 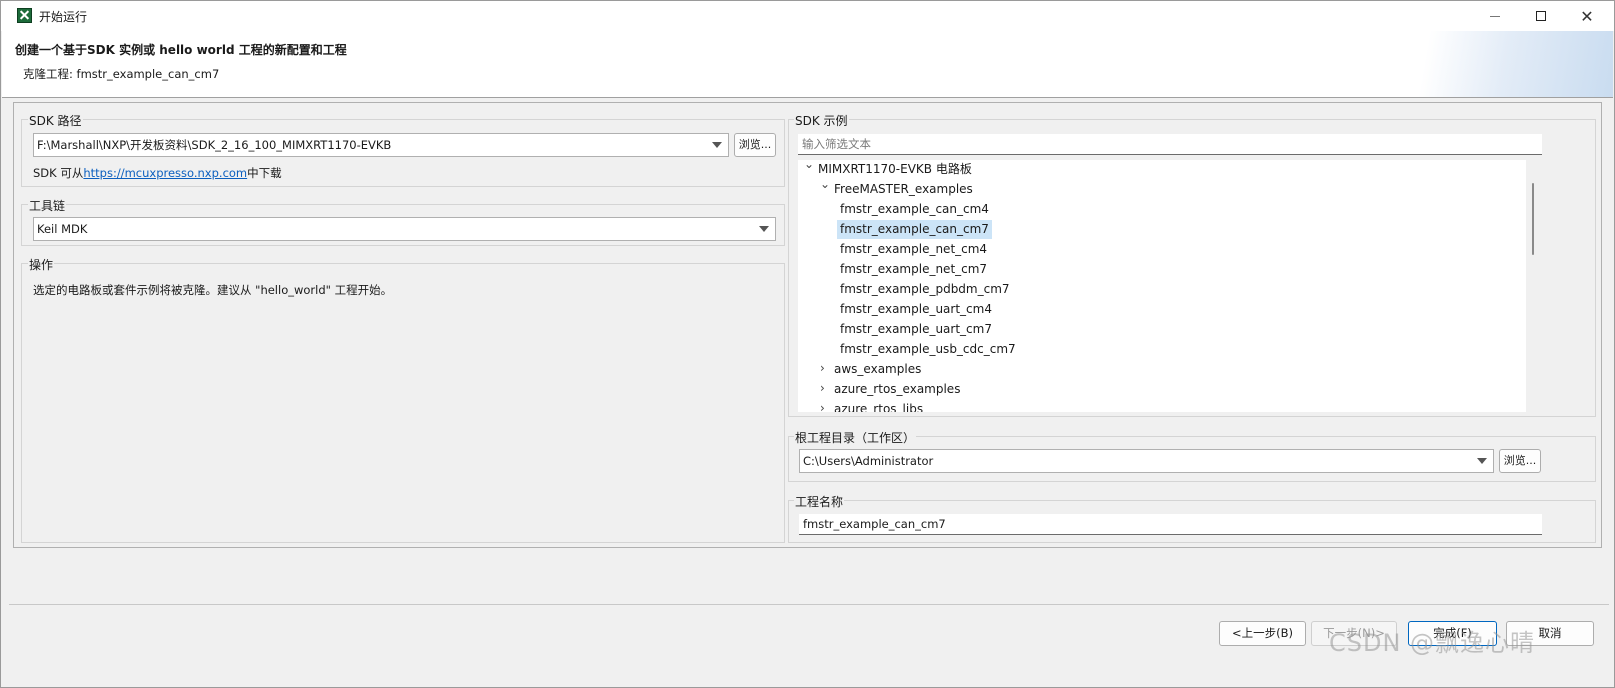 I want to click on sdk-download-hint: SDK 可从https://mcuxpresso.nxp.com中下载, so click(x=157, y=173).